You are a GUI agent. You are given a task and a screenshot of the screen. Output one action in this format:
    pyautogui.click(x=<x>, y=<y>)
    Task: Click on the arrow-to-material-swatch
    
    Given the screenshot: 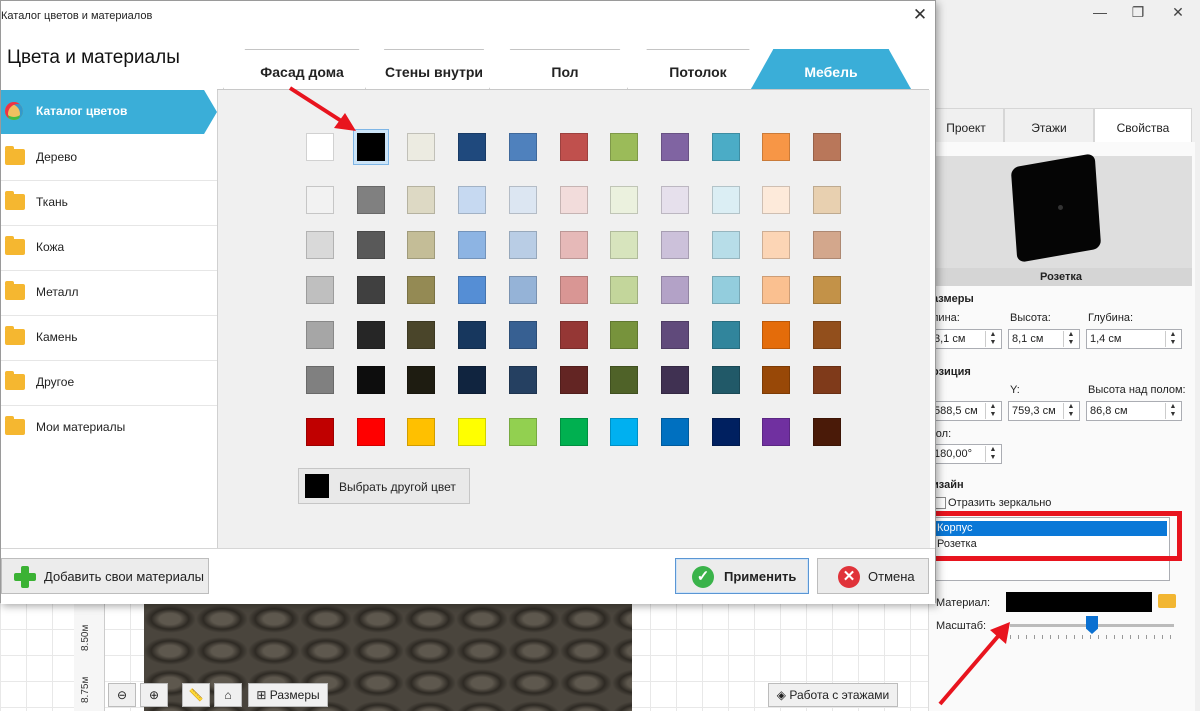 What is the action you would take?
    pyautogui.click(x=974, y=664)
    